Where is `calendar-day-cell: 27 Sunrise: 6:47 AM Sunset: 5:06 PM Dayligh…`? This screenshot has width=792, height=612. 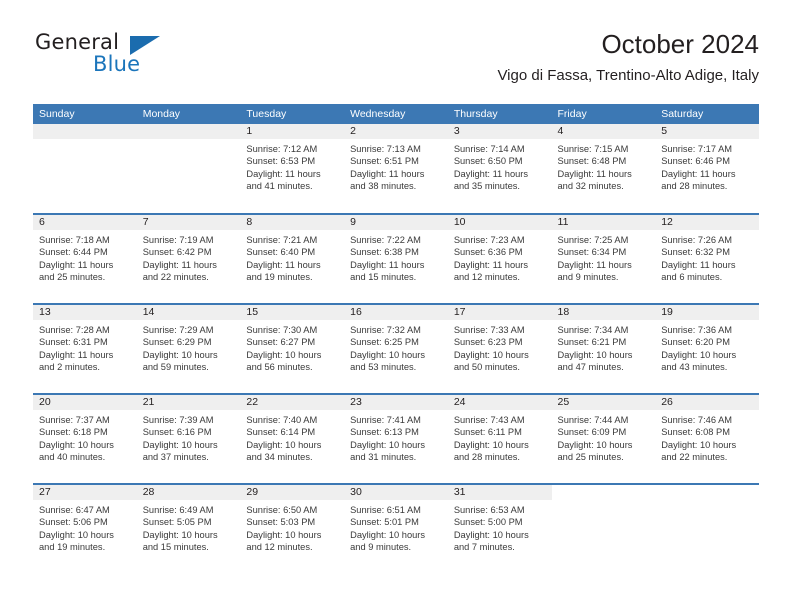
calendar-day-cell: 27 Sunrise: 6:47 AM Sunset: 5:06 PM Dayligh… is located at coordinates (85, 528).